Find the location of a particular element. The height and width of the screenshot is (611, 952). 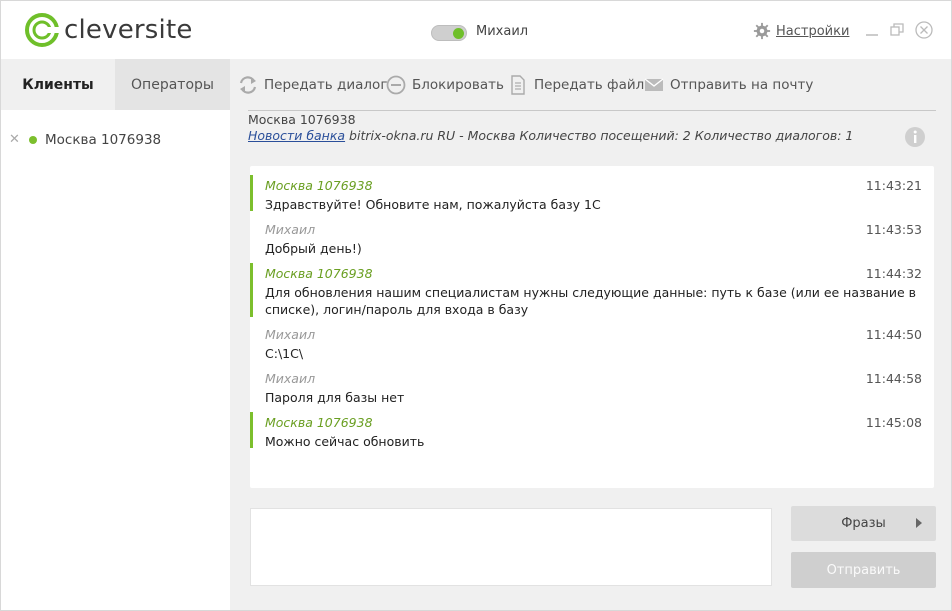

message-item: Михаил 11:44:50 C:\1C\ is located at coordinates (592, 342).